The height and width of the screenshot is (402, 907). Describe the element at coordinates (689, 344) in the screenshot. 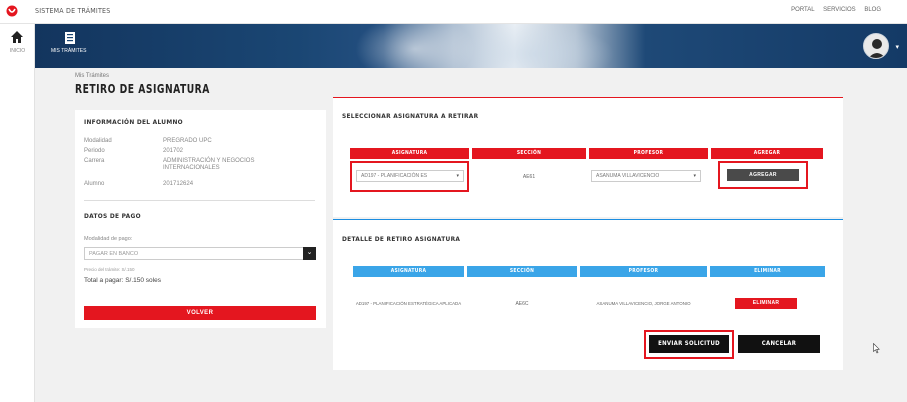

I see `submit-request-button: ENVIAR SOLICITUD` at that location.